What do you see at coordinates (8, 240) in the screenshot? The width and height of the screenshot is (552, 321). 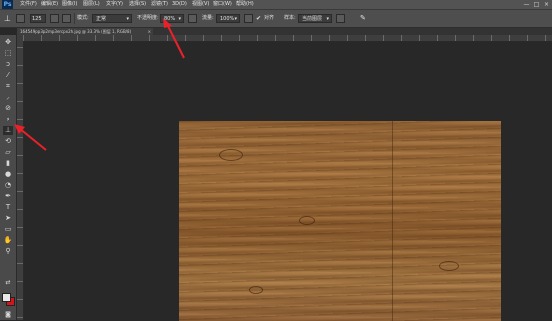 I see `hand-tool-icon: ✋` at bounding box center [8, 240].